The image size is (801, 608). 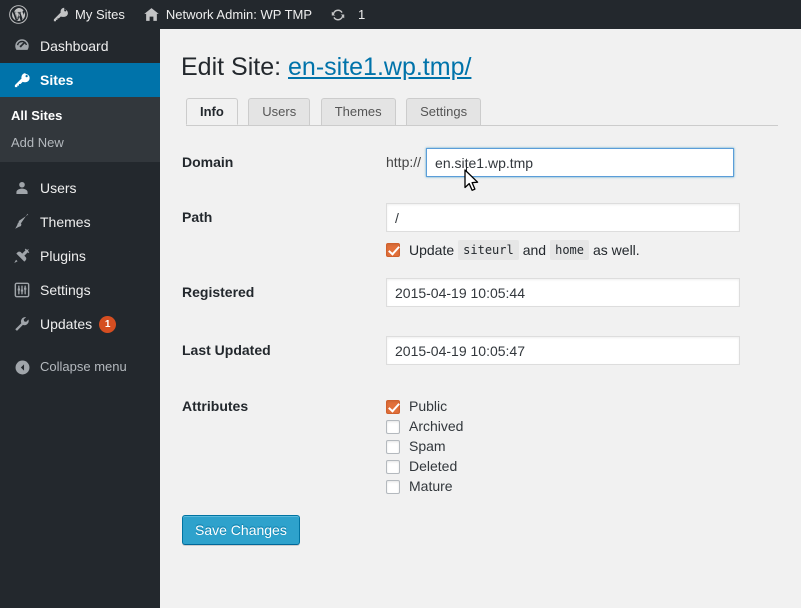 I want to click on sidebar-item-sites: Sites, so click(x=84, y=80).